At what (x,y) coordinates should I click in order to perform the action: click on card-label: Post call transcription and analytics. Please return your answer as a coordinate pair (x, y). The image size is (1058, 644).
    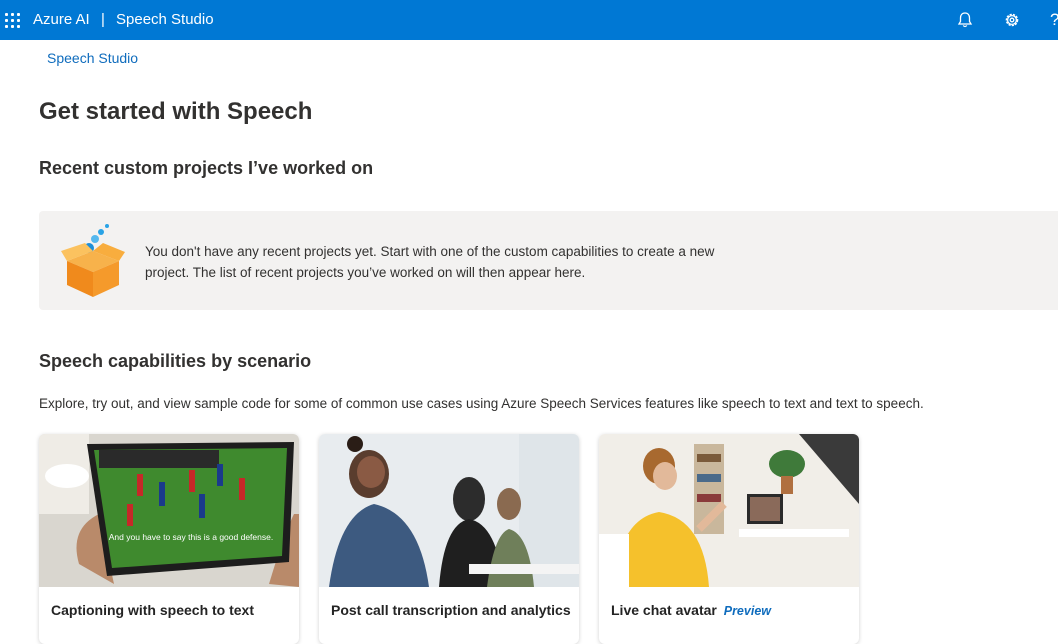
    Looking at the image, I should click on (451, 610).